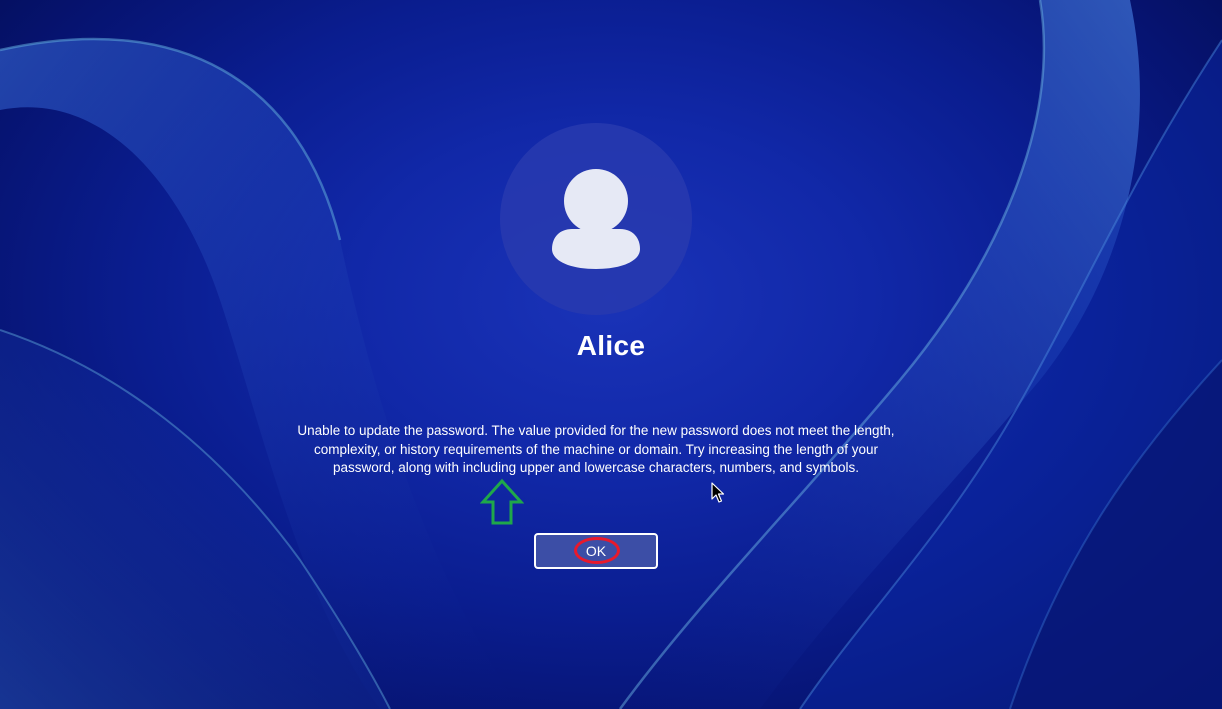  What do you see at coordinates (611, 345) in the screenshot?
I see `user-name: Alice` at bounding box center [611, 345].